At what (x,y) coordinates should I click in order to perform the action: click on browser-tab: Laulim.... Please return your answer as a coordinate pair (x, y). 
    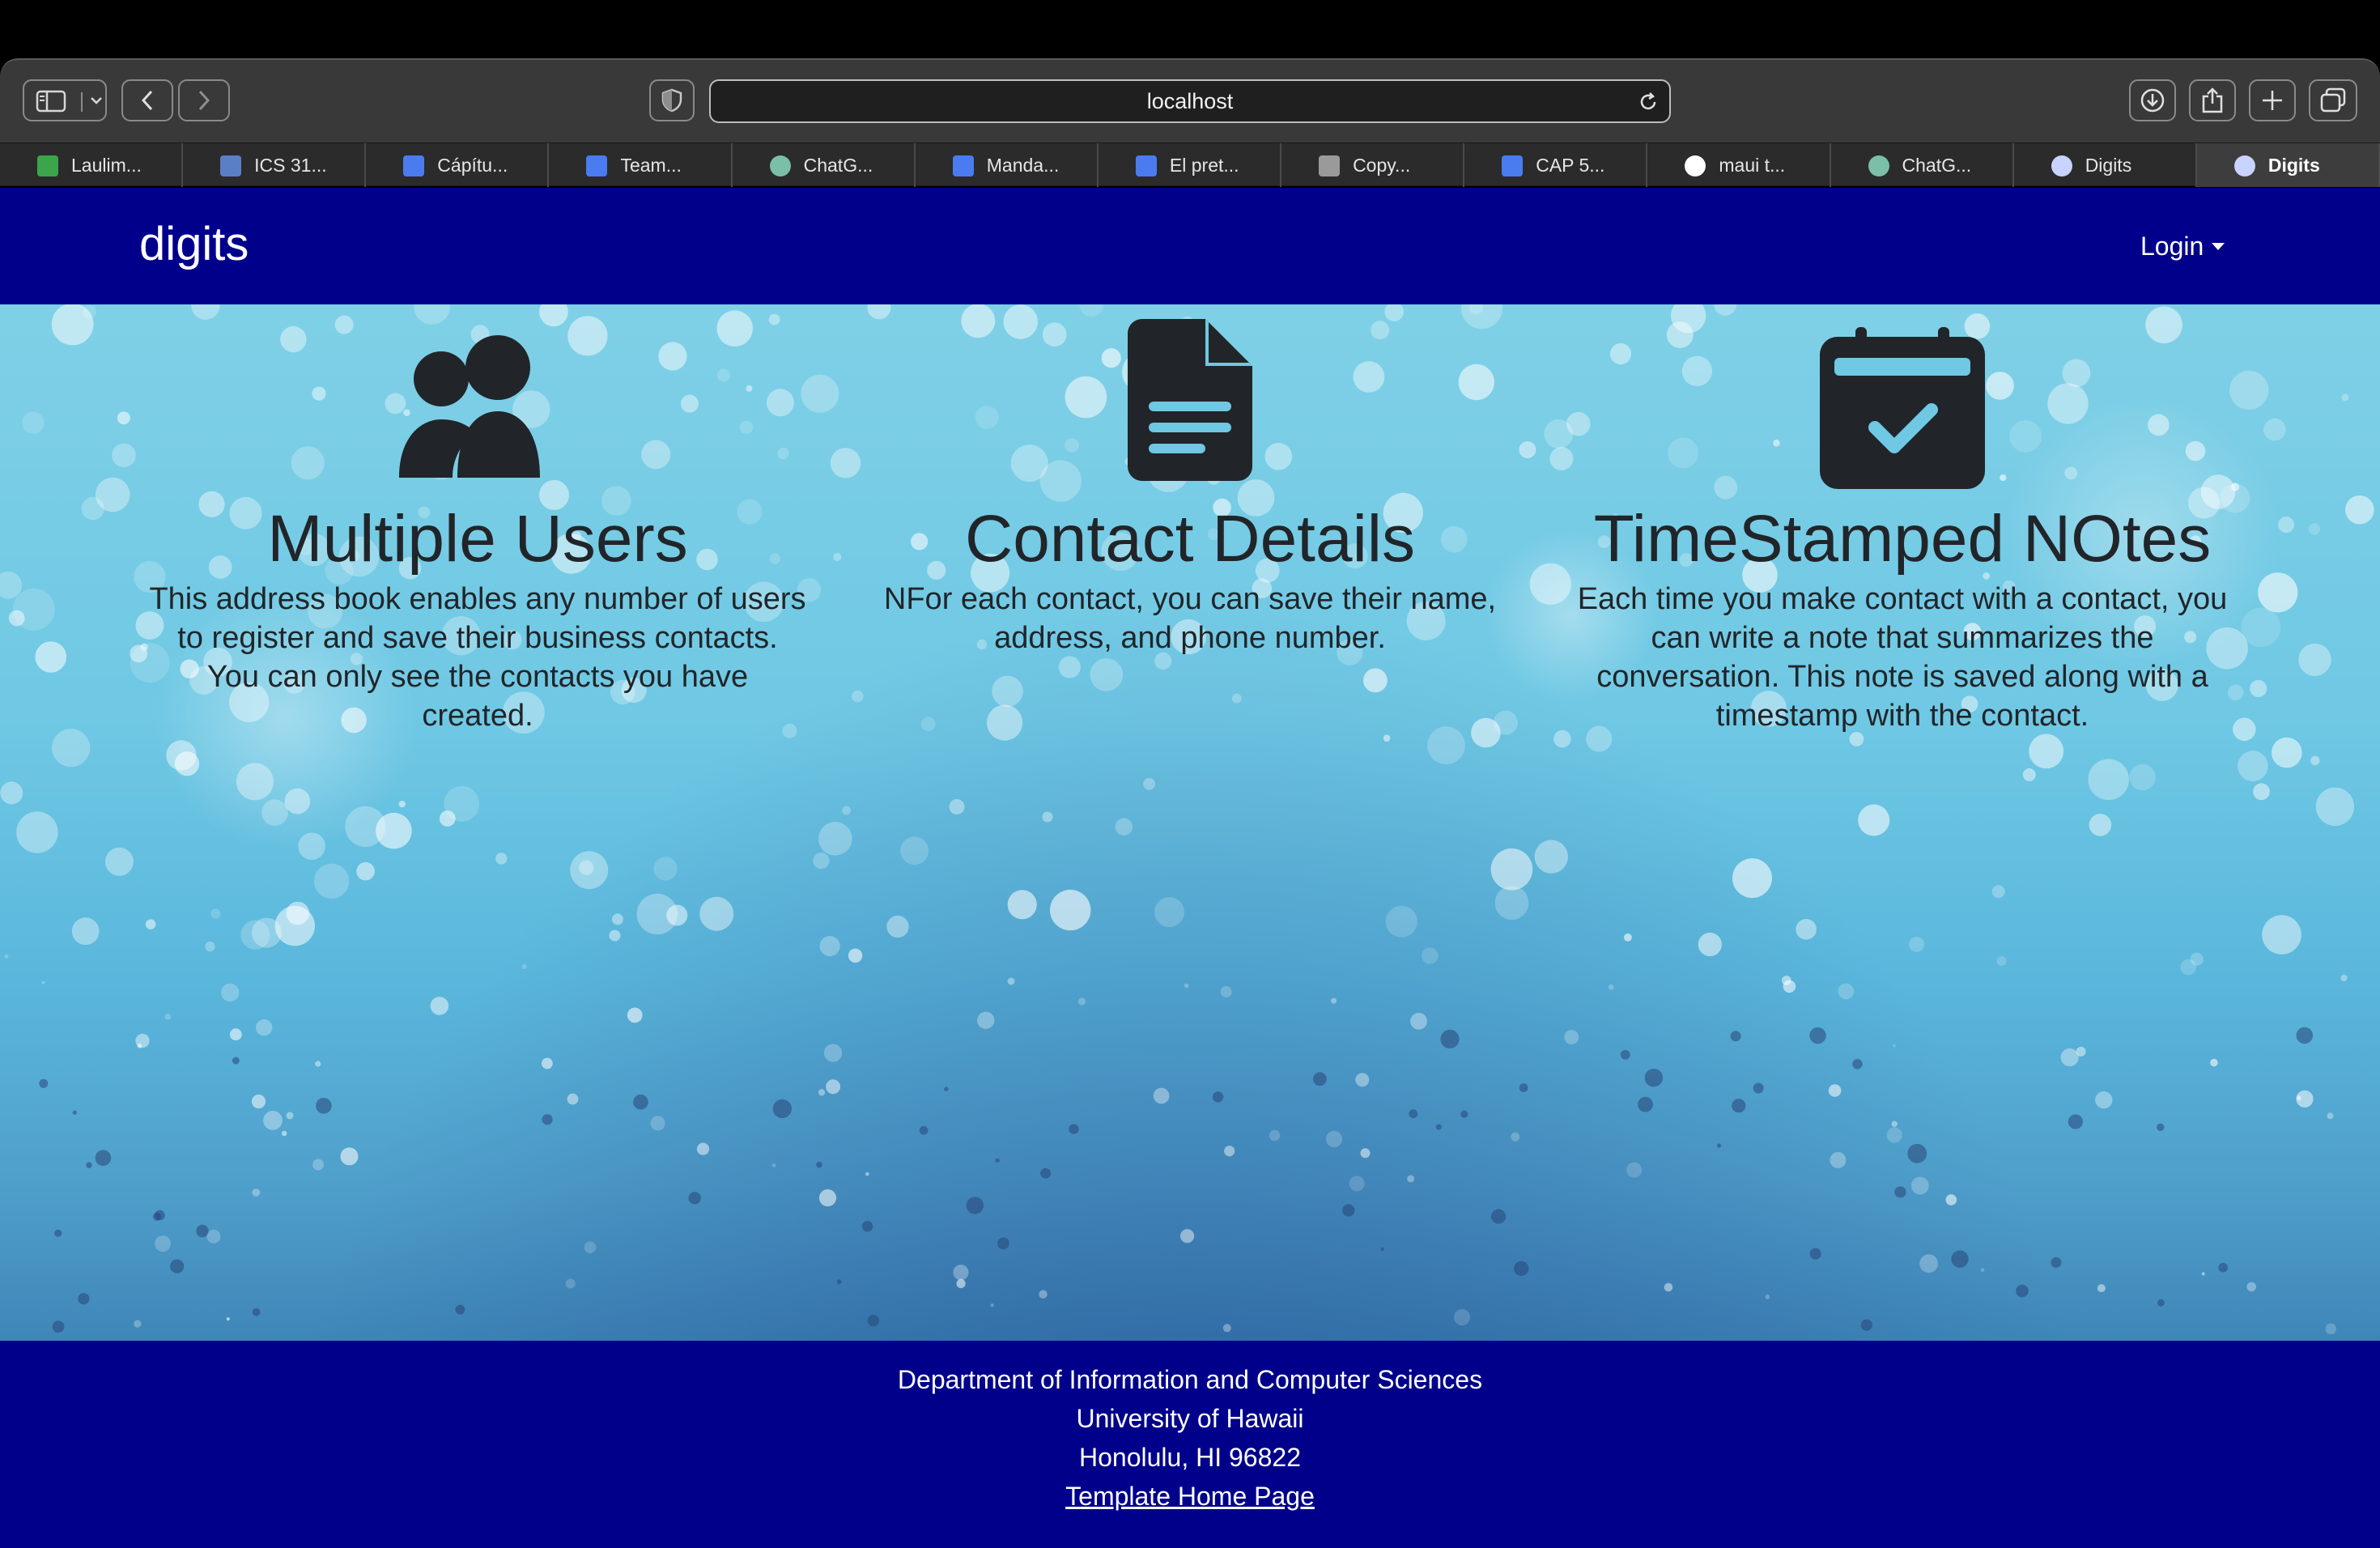
    Looking at the image, I should click on (92, 165).